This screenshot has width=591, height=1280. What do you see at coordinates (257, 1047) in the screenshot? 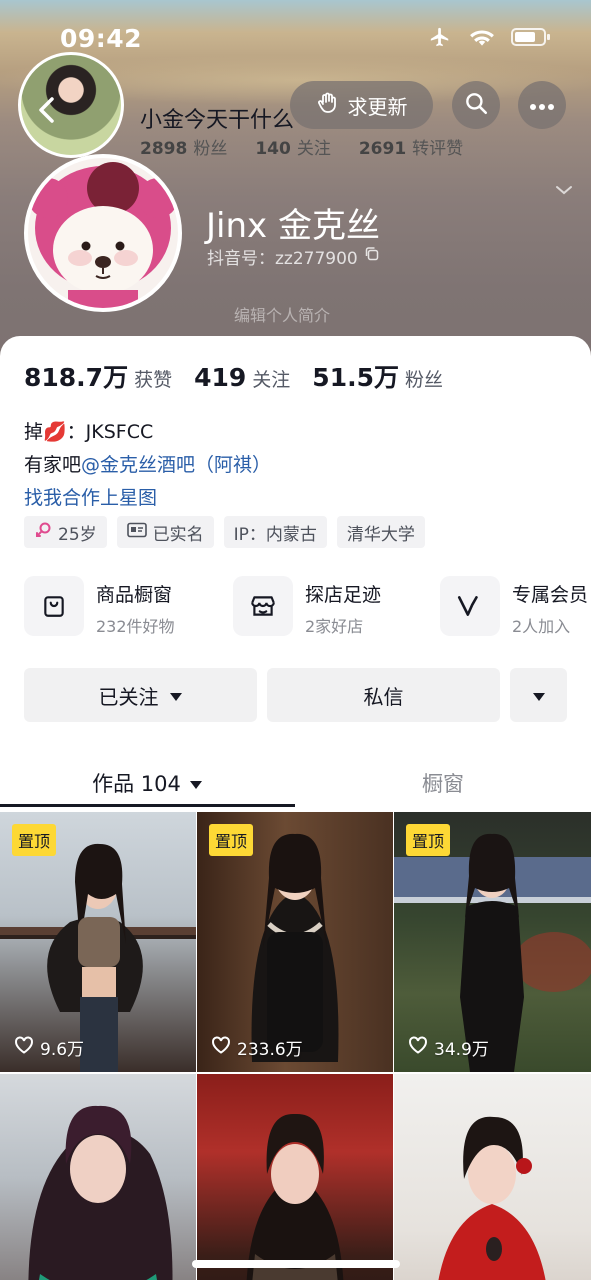
I see `likes-count: 233.6万` at bounding box center [257, 1047].